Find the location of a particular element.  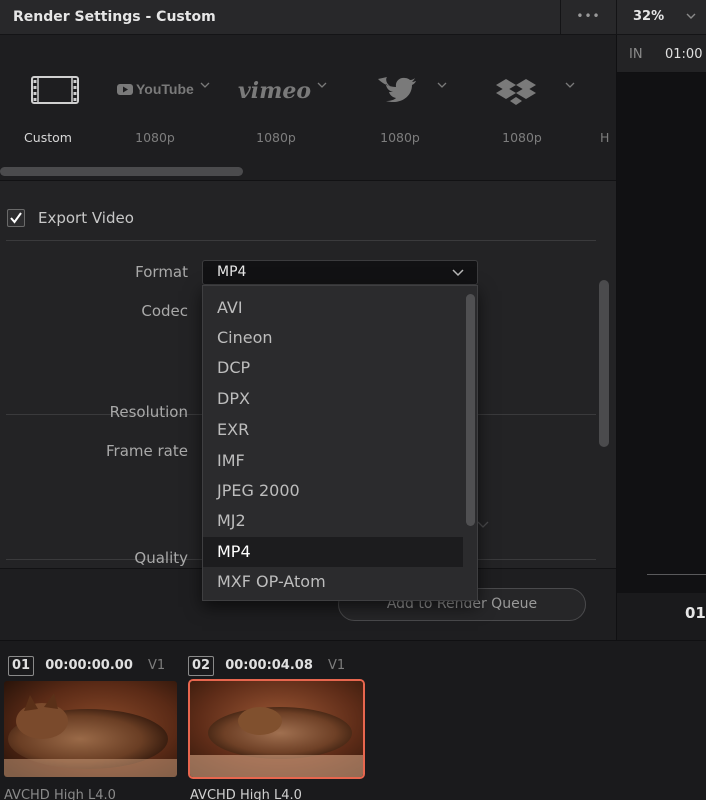

clip-timecode: 00:00:04.08 is located at coordinates (269, 665).